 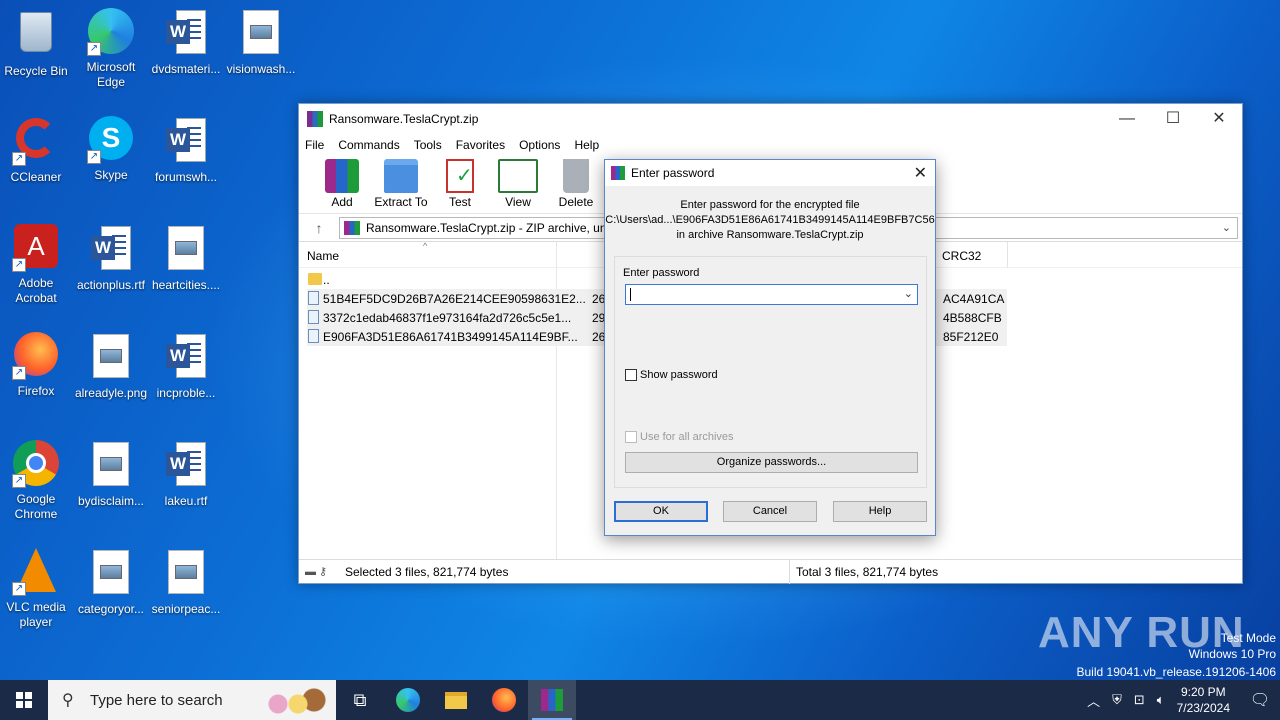 I want to click on chevron-up-icon: ︿, so click(x=1093, y=700).